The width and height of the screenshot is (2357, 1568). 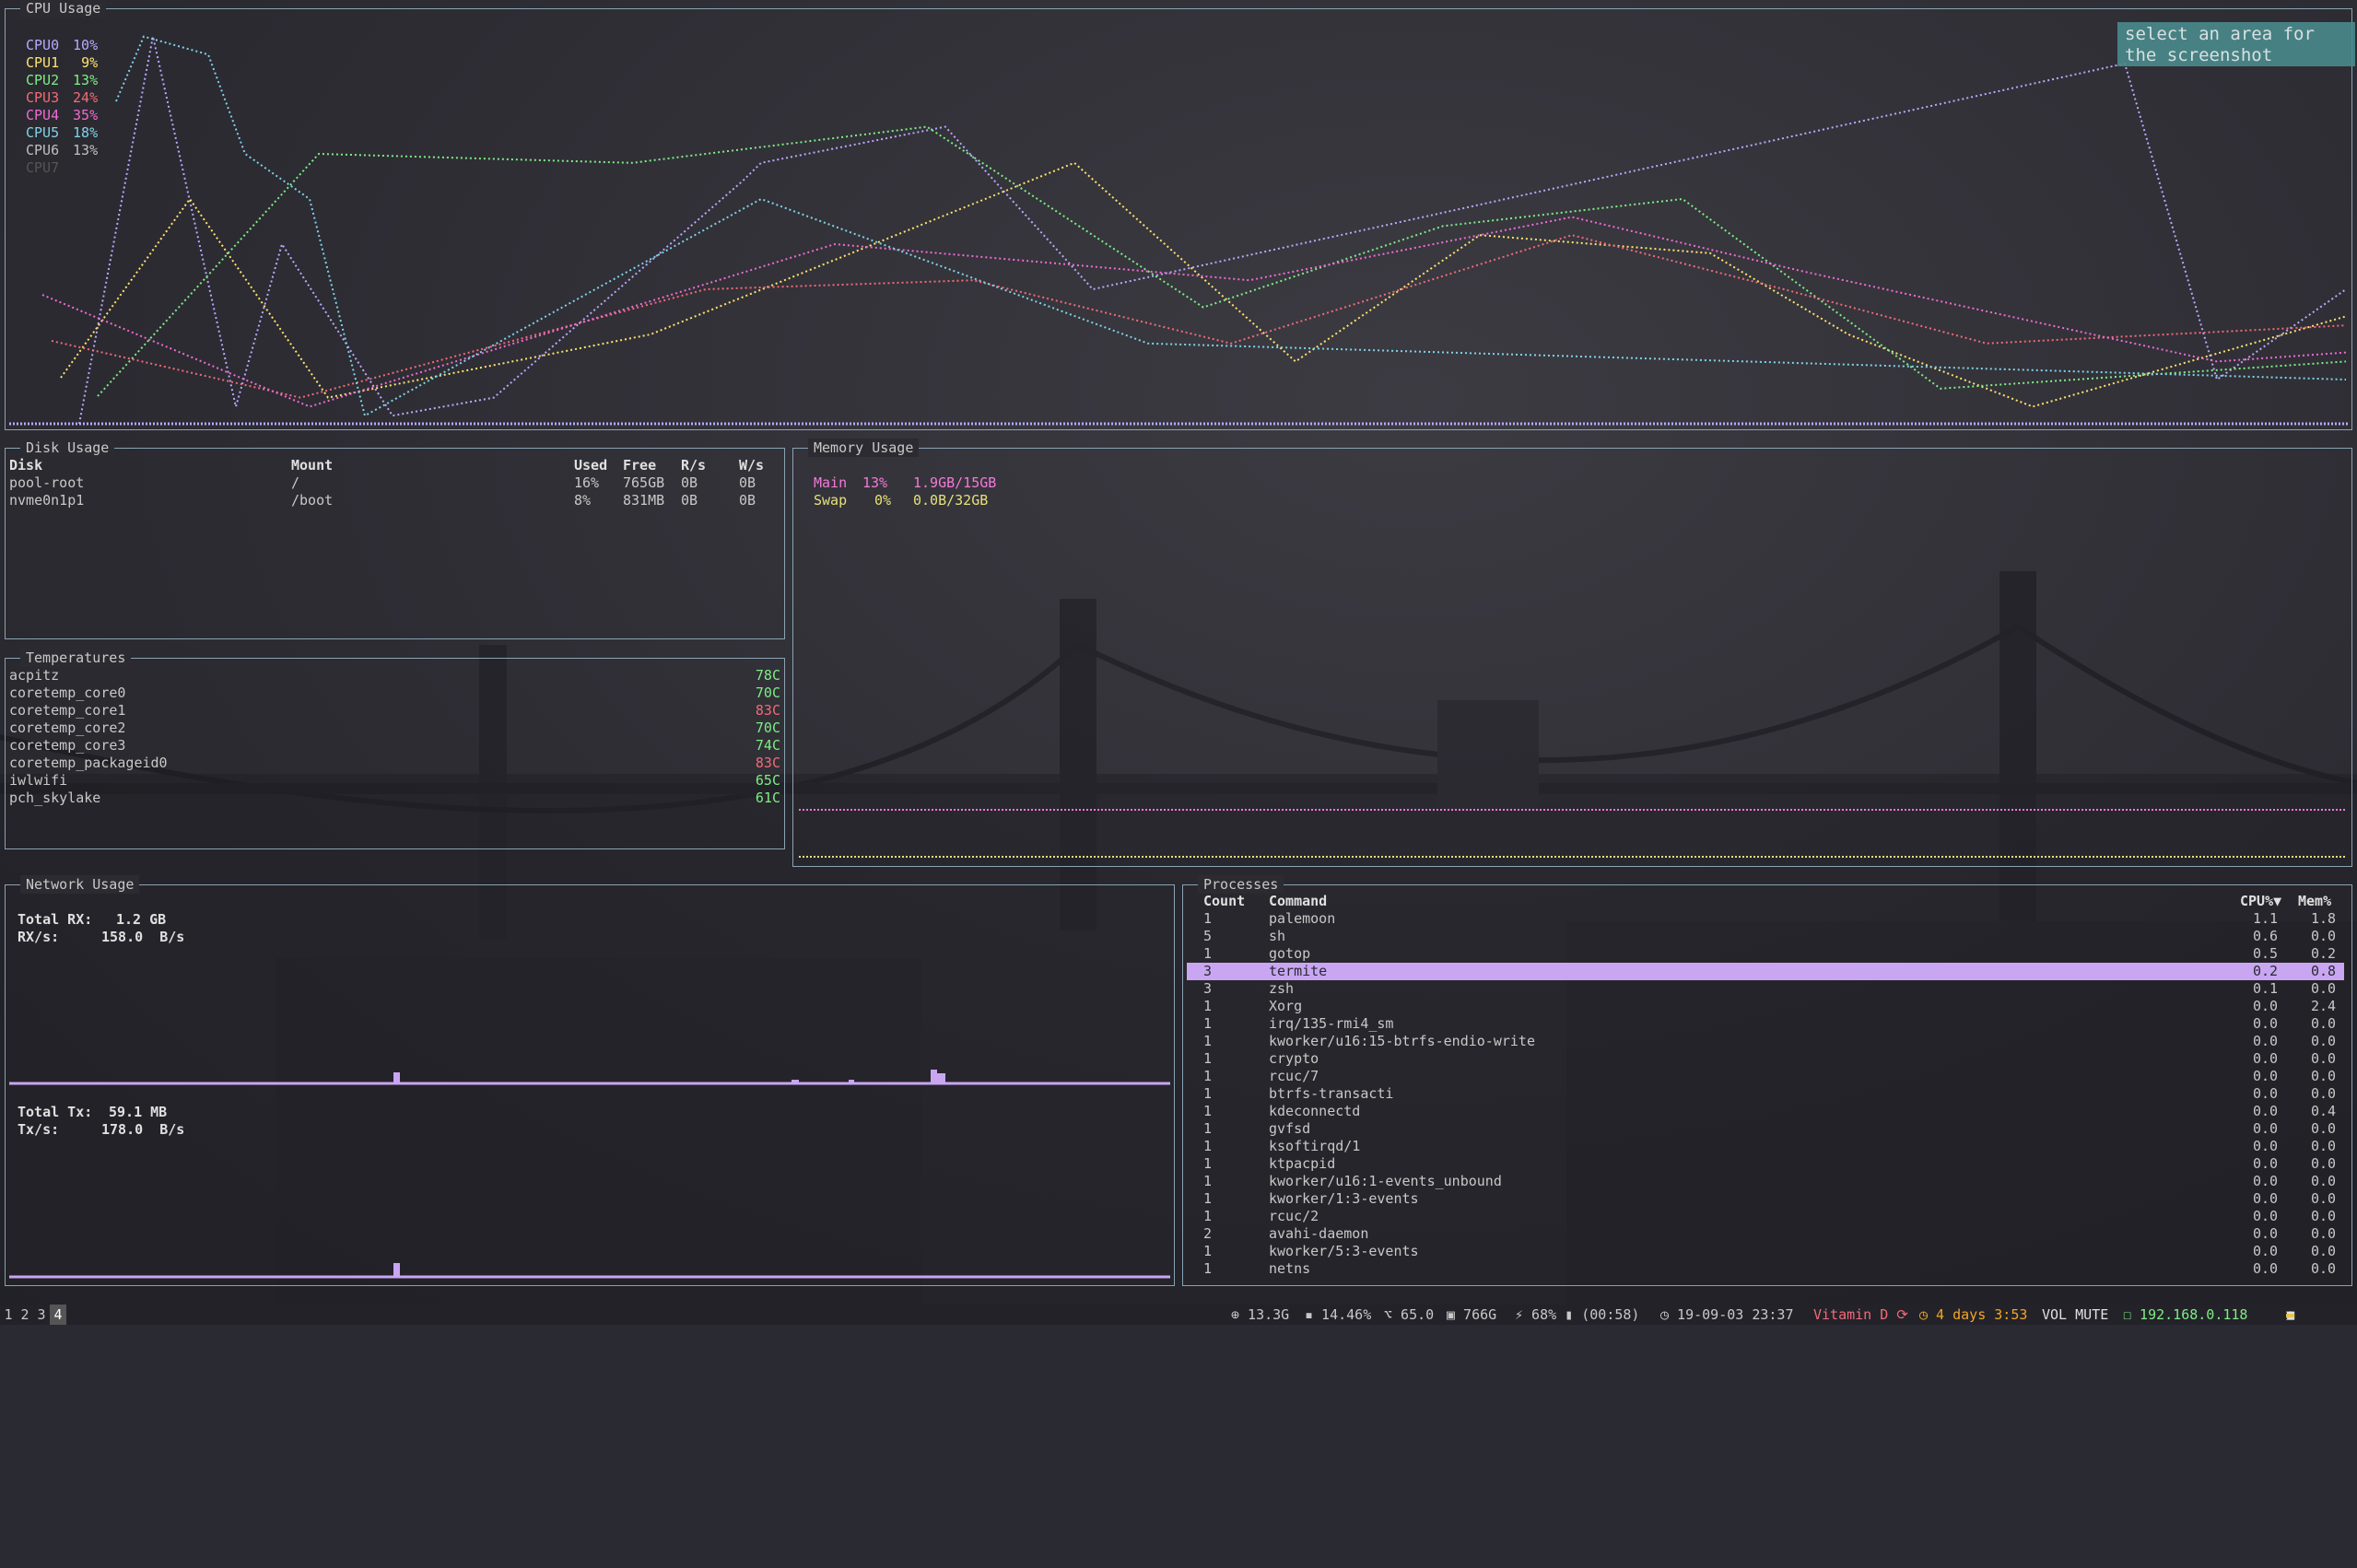 I want to click on temperature-value: 78C, so click(x=767, y=676).